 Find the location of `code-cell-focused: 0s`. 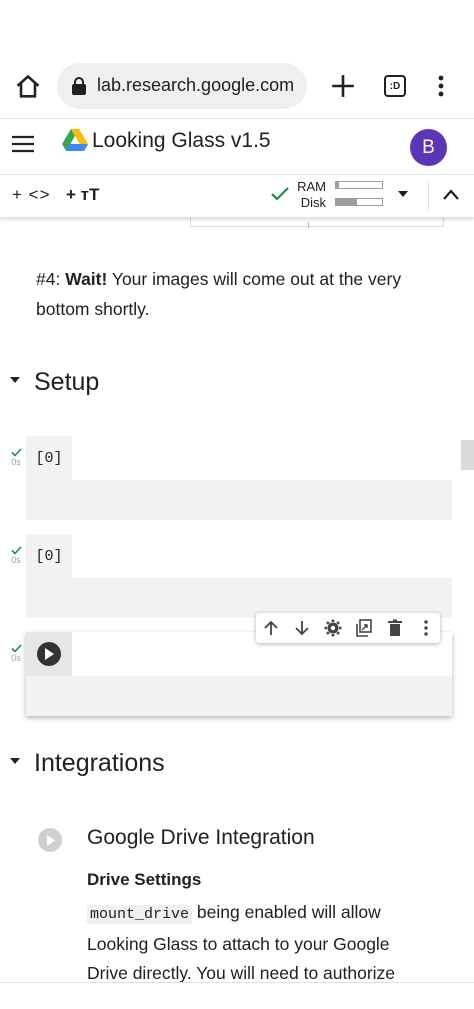

code-cell-focused: 0s is located at coordinates (231, 674).